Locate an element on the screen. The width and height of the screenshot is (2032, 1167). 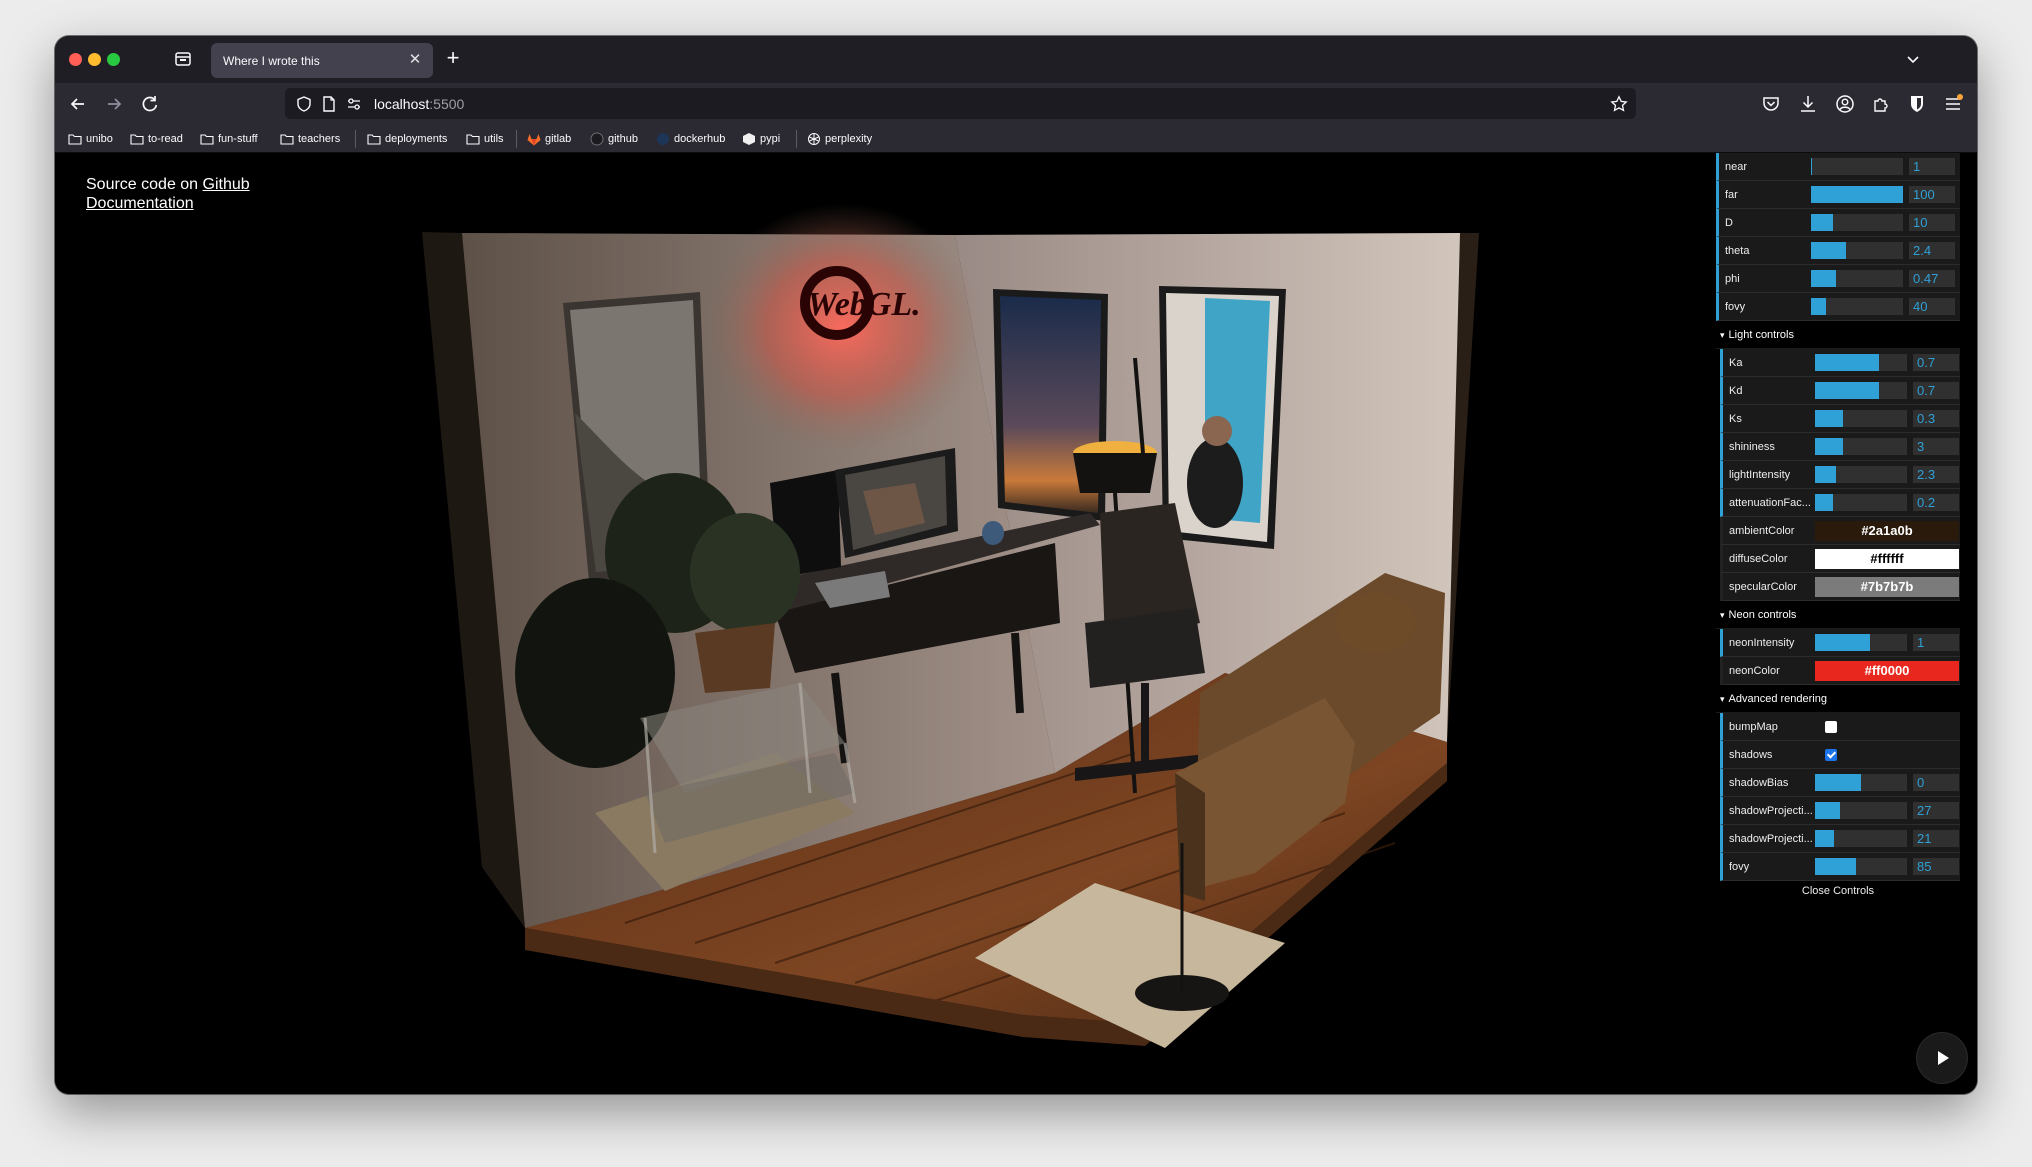
bookmark-folder-deployments: deployments is located at coordinates (407, 139).